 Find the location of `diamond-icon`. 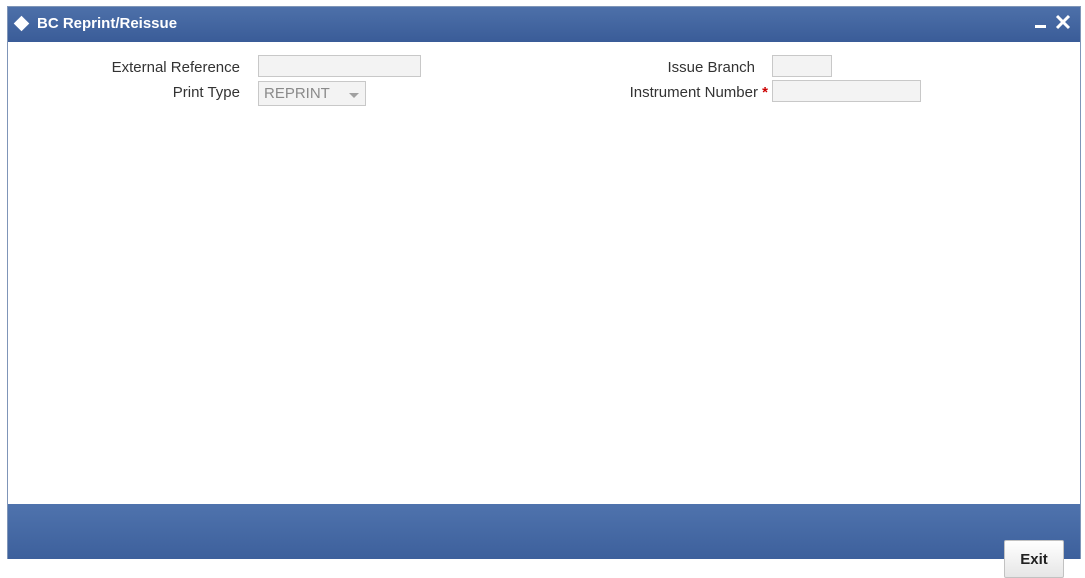

diamond-icon is located at coordinates (21, 23).